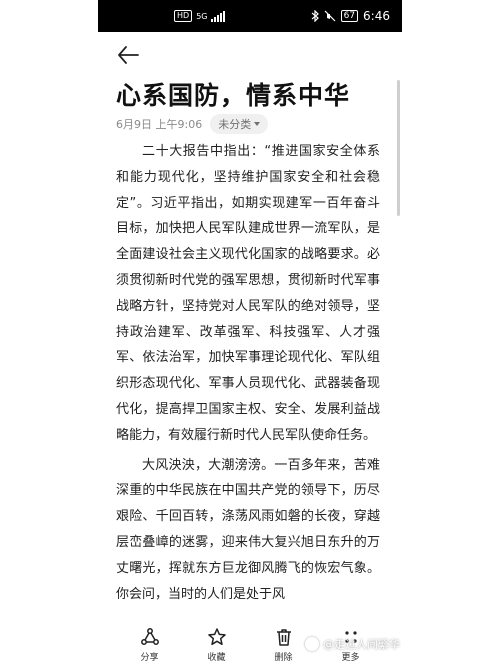  What do you see at coordinates (233, 94) in the screenshot?
I see `note-title: 心系国防，情系中华` at bounding box center [233, 94].